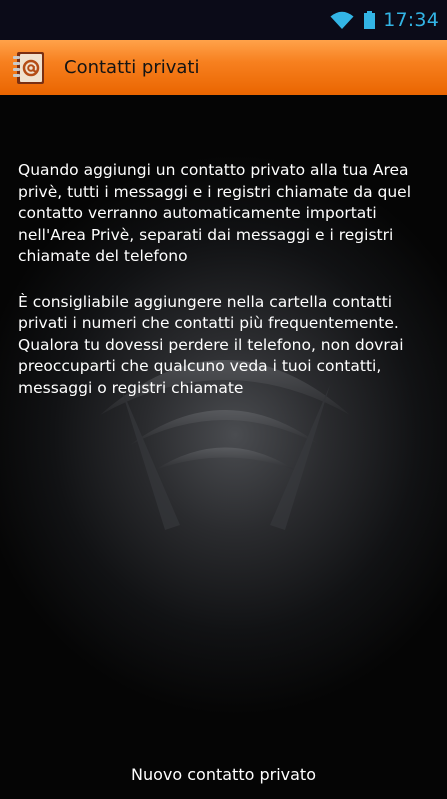 The height and width of the screenshot is (799, 447). I want to click on page-title: Contatti privati, so click(132, 67).